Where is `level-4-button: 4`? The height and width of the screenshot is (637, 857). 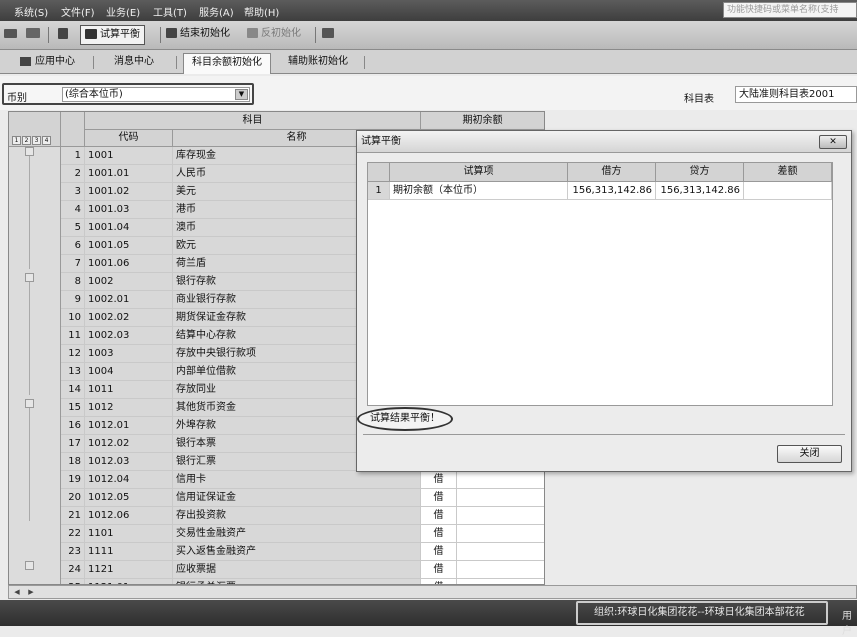 level-4-button: 4 is located at coordinates (46, 140).